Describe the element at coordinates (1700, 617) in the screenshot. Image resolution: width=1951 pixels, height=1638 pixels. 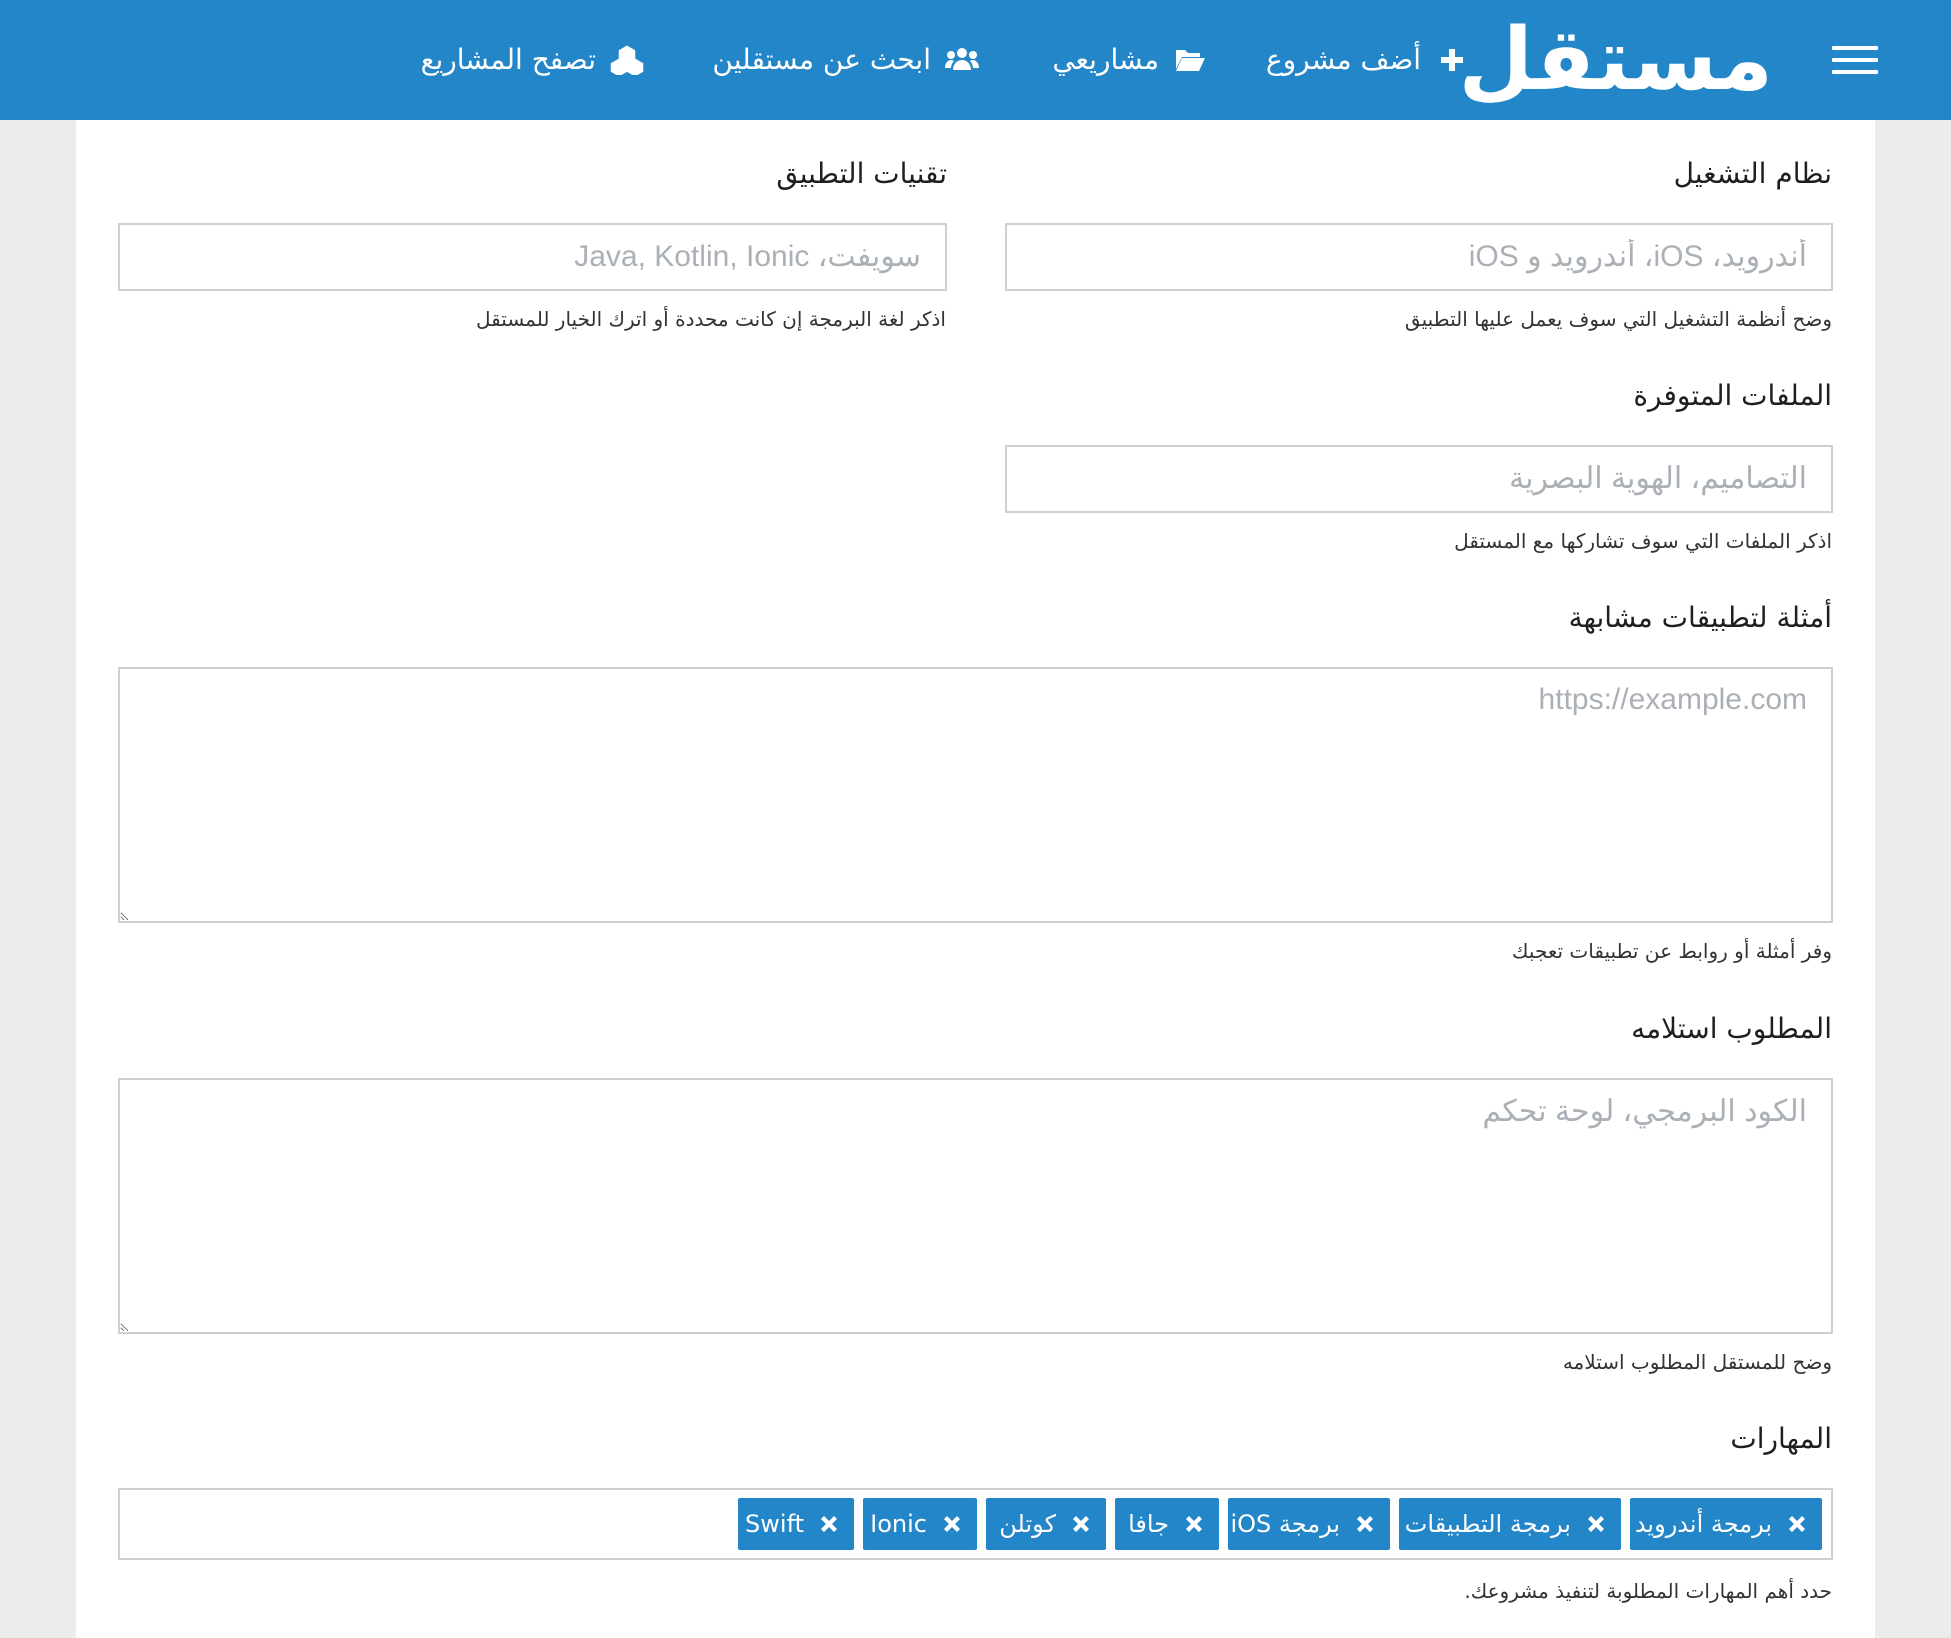
I see `examples-label: أمثلة لتطبيقات مشابهة` at that location.